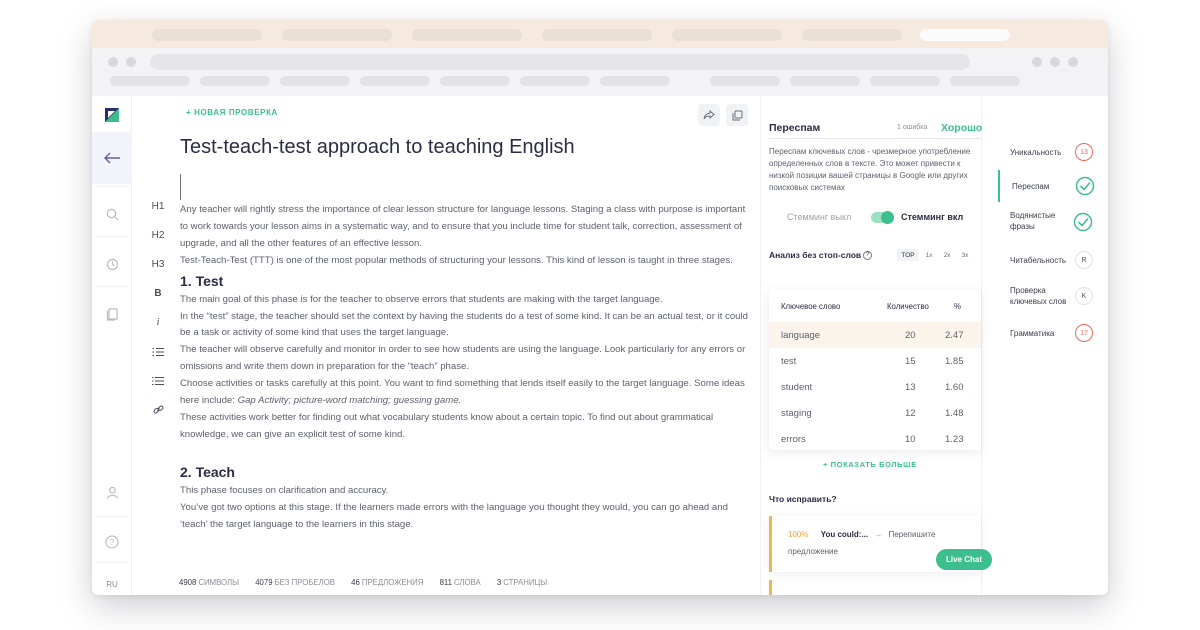 This screenshot has width=1200, height=630. I want to click on stat-pages: 3 СТРАНИЦЫ, so click(522, 582).